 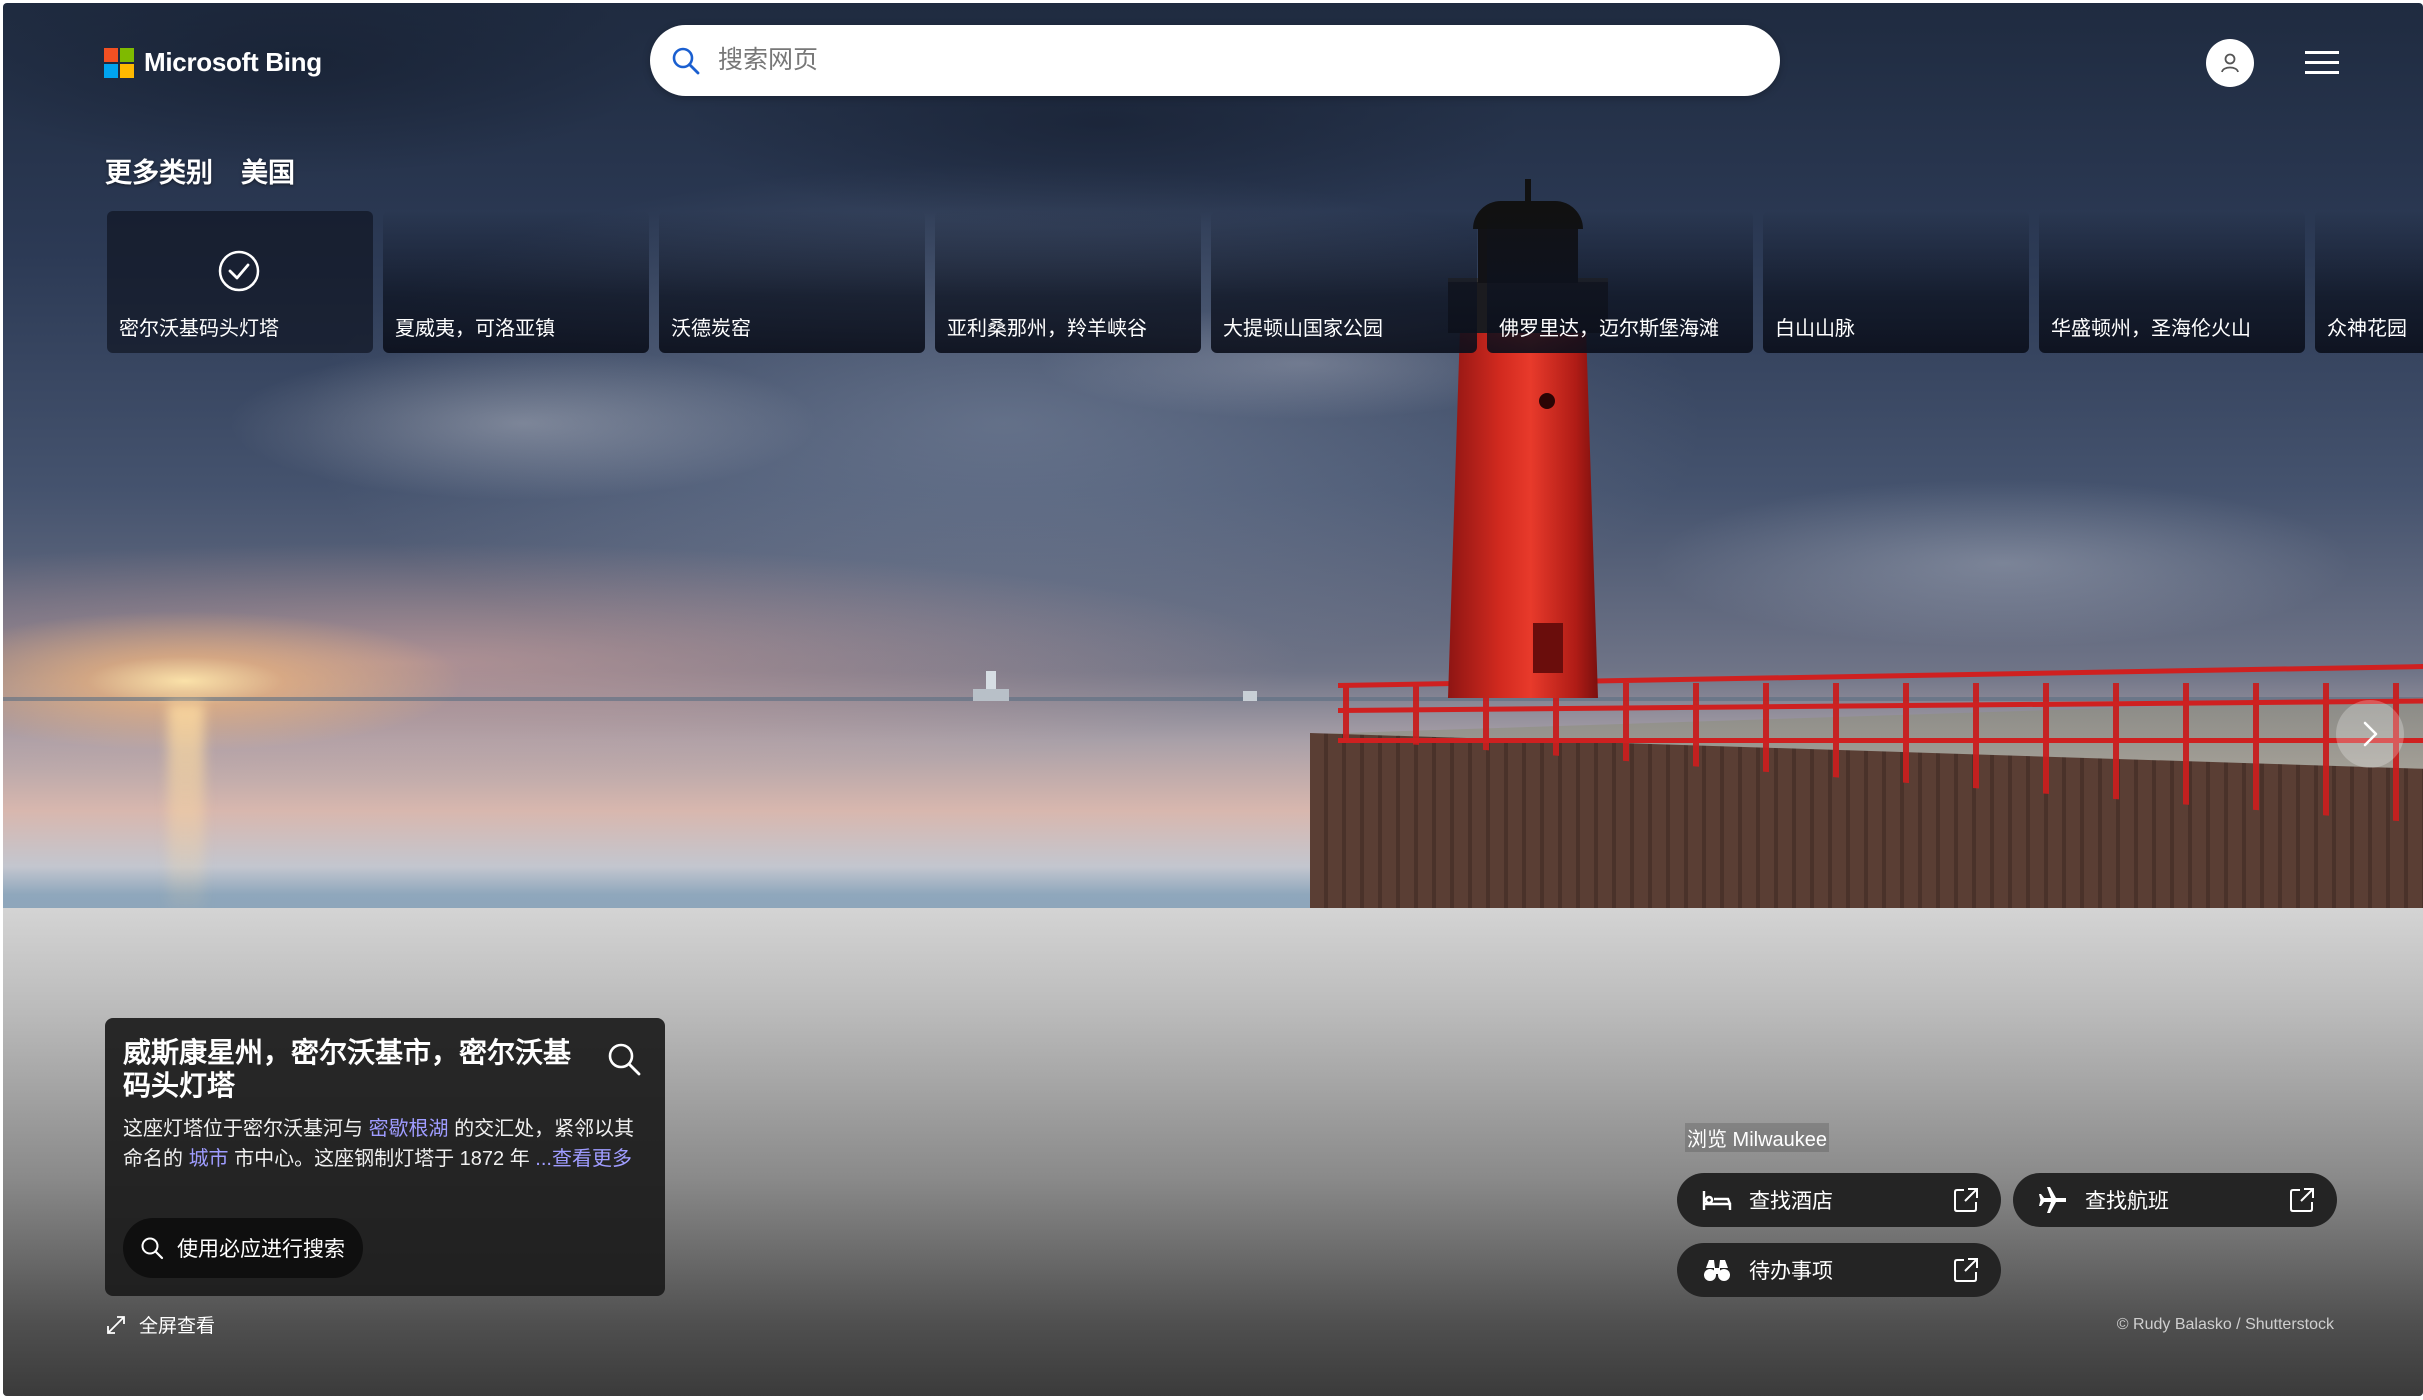 What do you see at coordinates (243, 1129) in the screenshot?
I see `desc-text: 这座灯塔位于密尔沃基河与` at bounding box center [243, 1129].